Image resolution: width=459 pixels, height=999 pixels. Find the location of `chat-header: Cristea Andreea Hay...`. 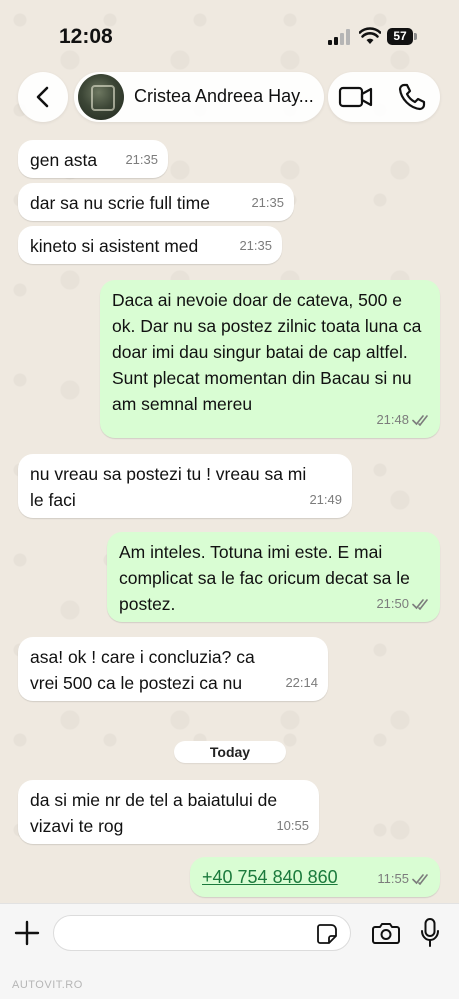

chat-header: Cristea Andreea Hay... is located at coordinates (229, 97).